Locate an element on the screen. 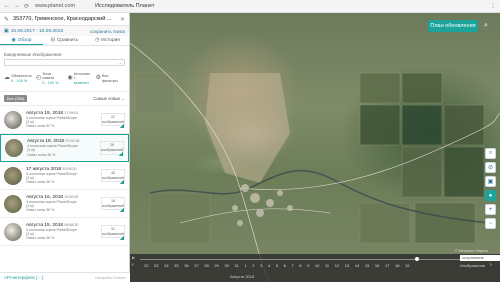  calendar-icon: ▣ is located at coordinates (6, 31).